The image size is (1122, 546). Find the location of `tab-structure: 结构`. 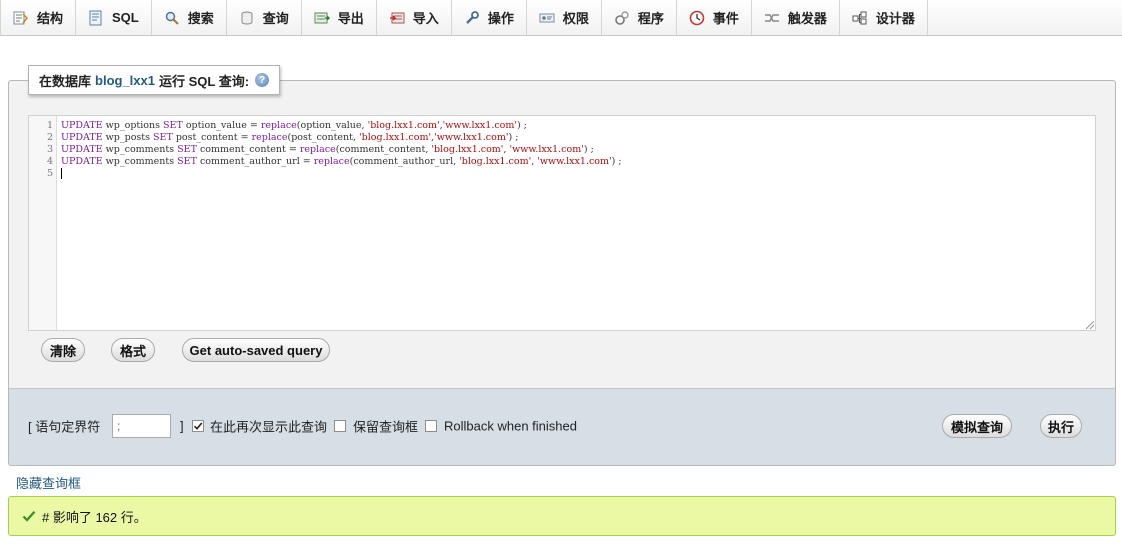

tab-structure: 结构 is located at coordinates (39, 17).